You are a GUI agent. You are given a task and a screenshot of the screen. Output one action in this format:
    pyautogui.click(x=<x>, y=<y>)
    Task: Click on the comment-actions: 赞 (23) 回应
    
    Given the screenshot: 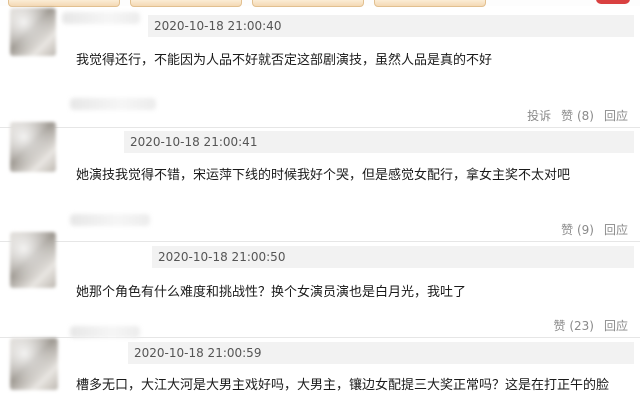 What is the action you would take?
    pyautogui.click(x=591, y=326)
    